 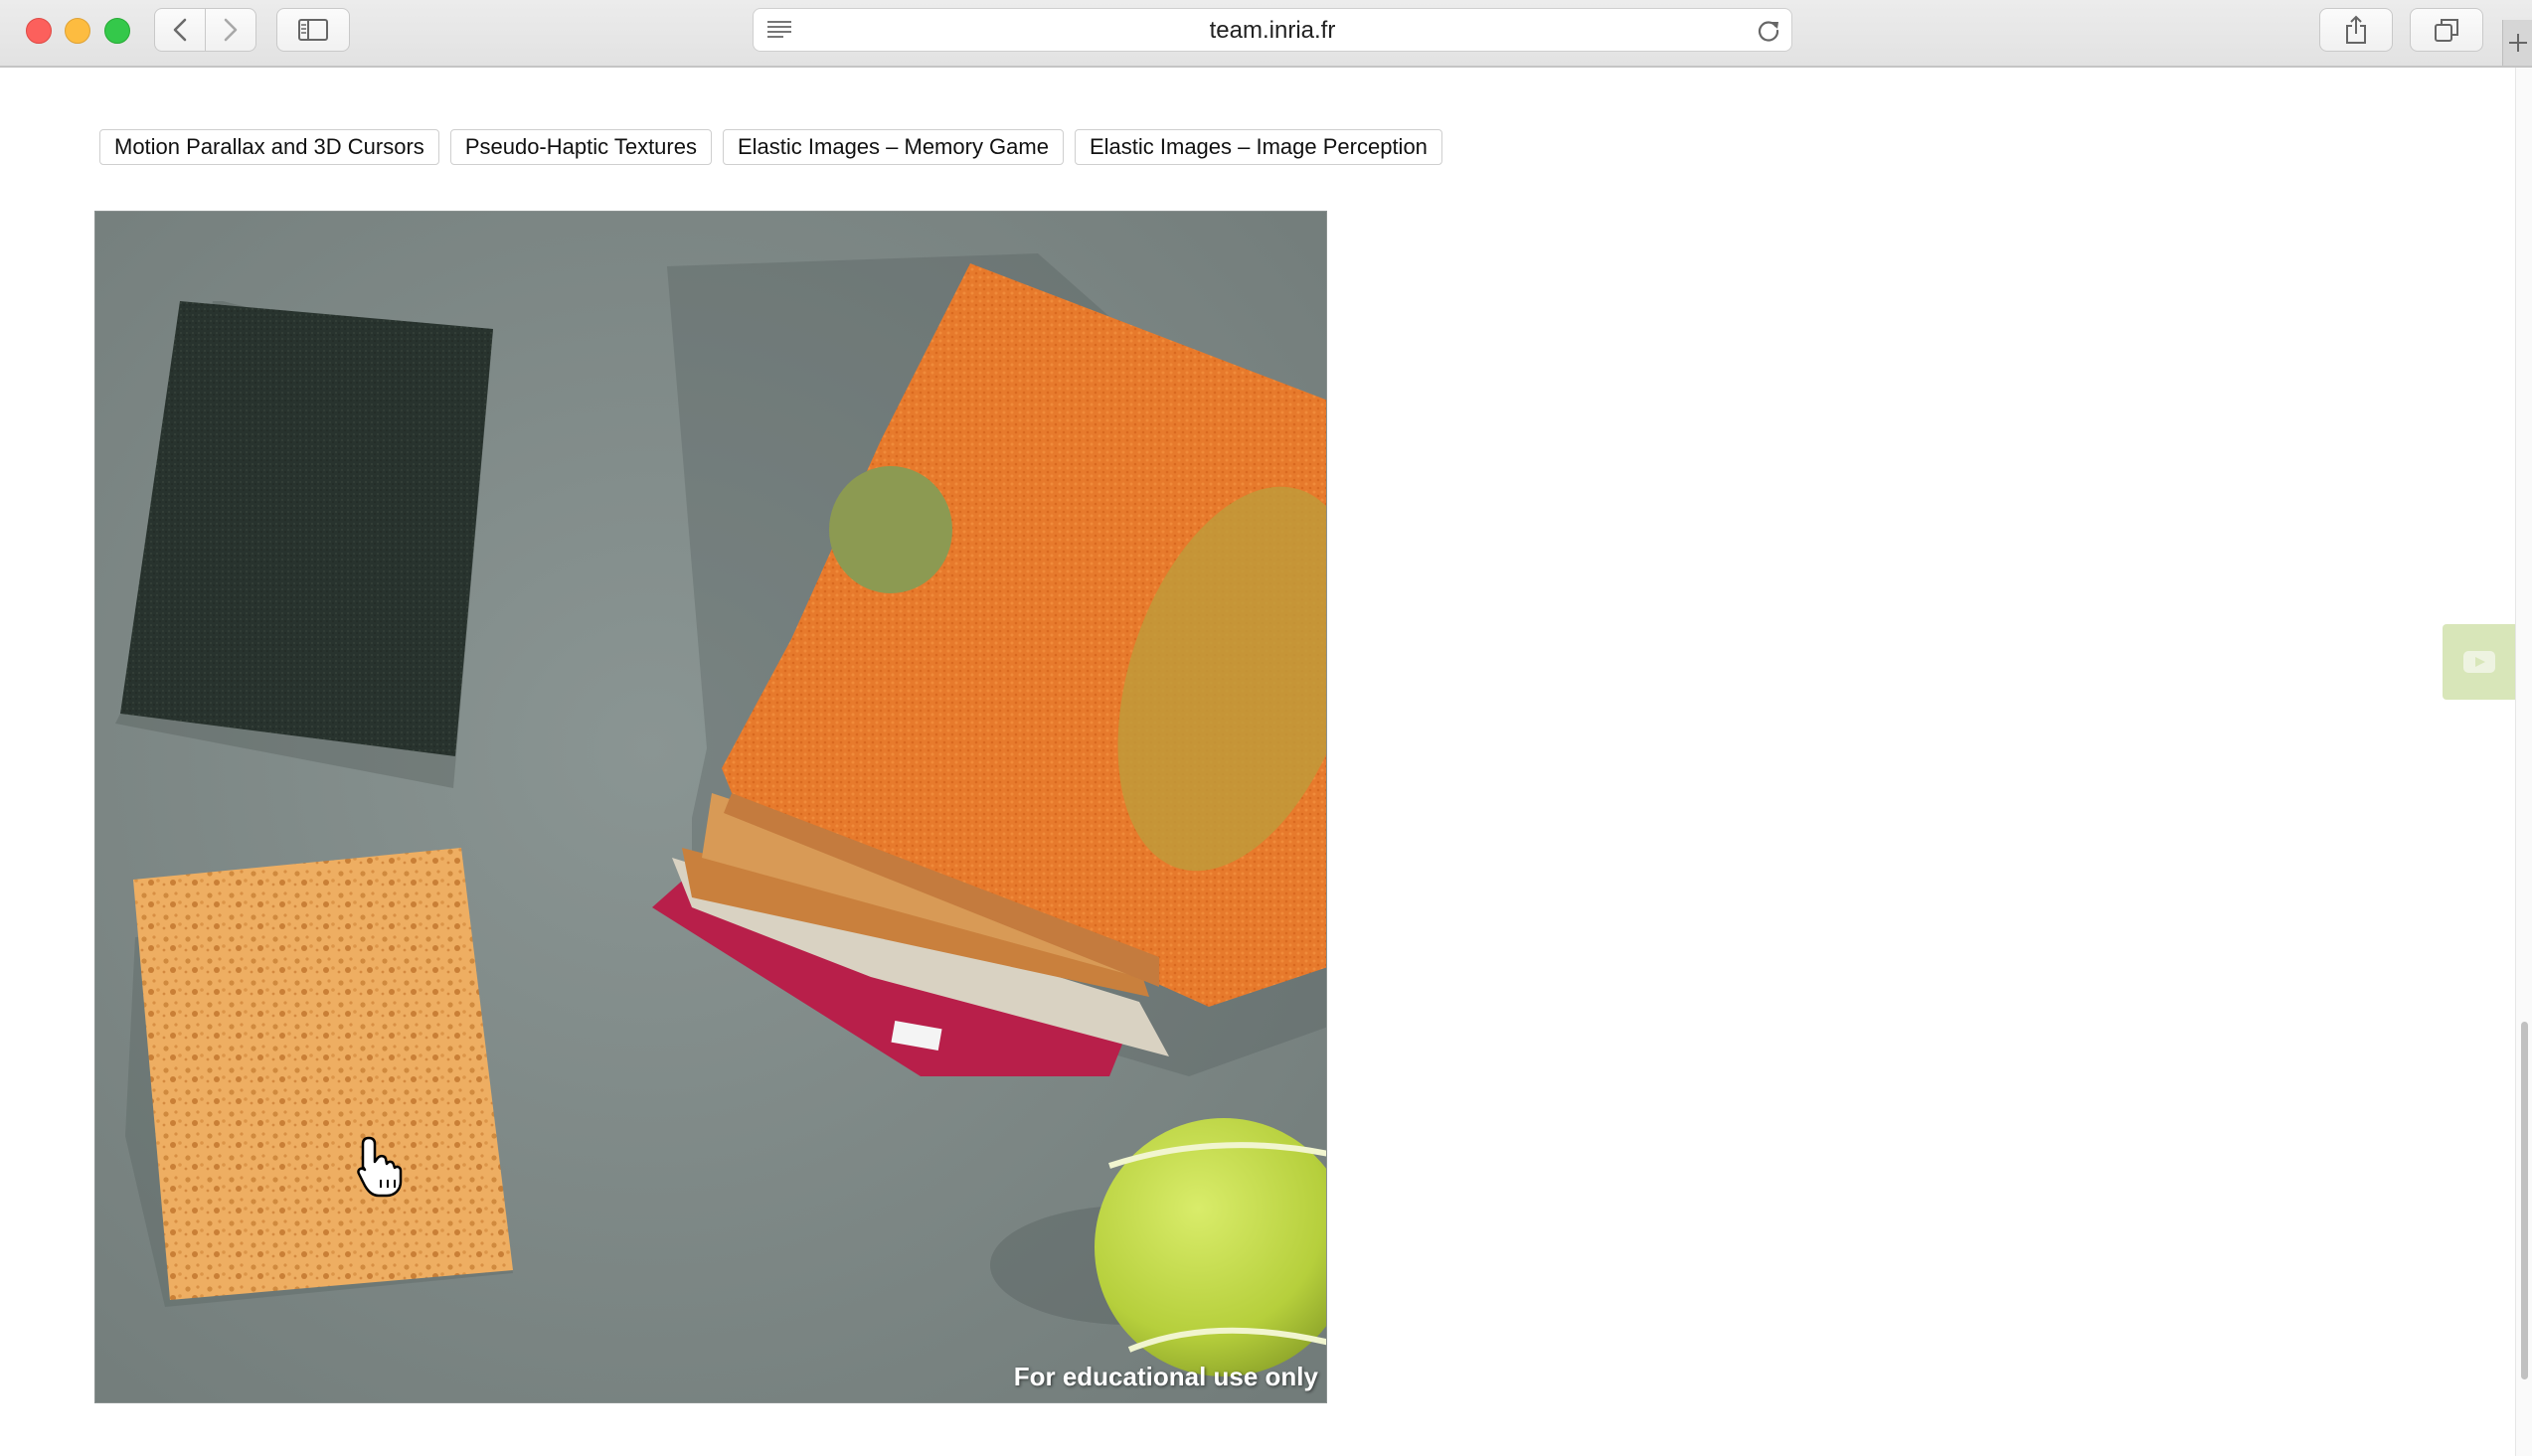 I want to click on image-watermark: For educational use only, so click(x=1165, y=1376).